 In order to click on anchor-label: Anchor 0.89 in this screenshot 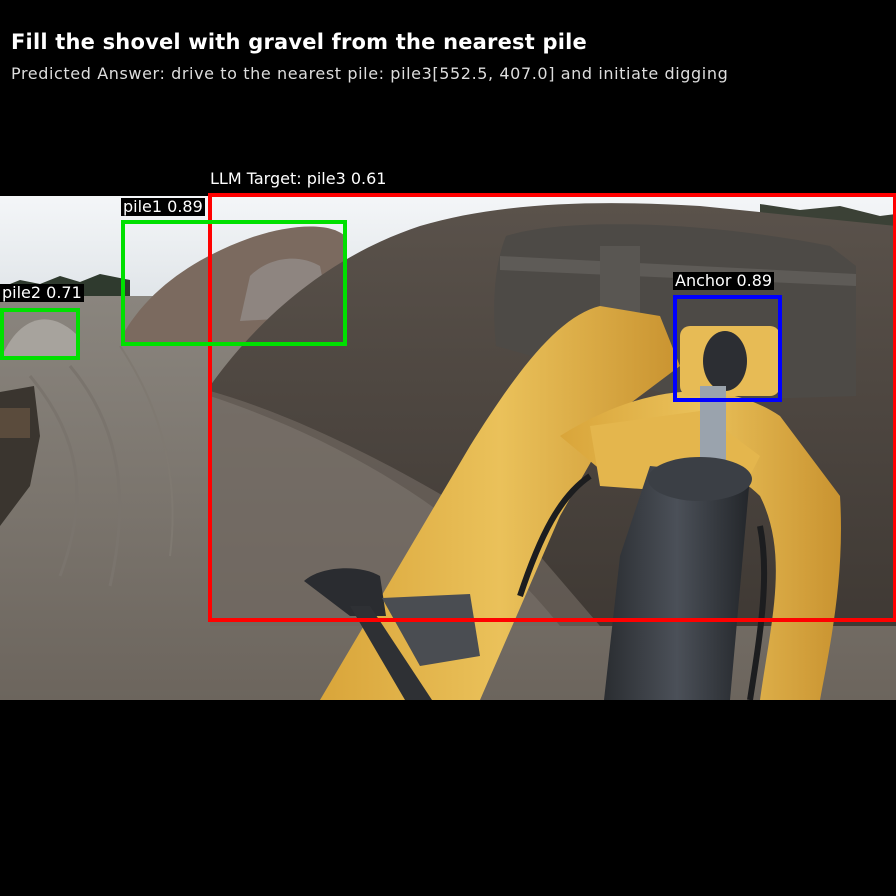, I will do `click(724, 280)`.